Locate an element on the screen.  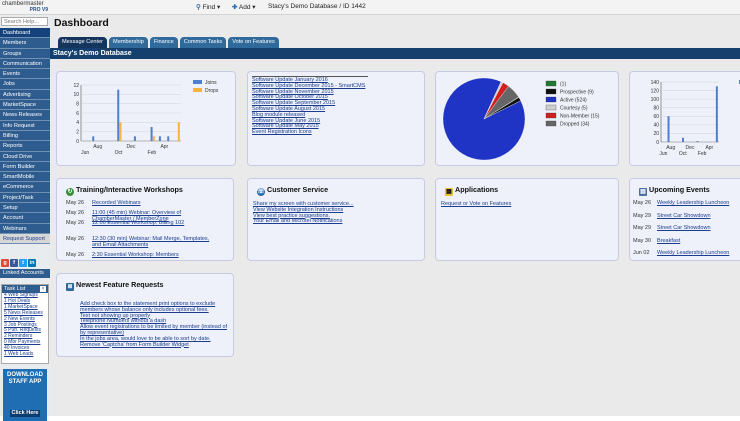
facebook-icon: f is located at coordinates (14, 263).